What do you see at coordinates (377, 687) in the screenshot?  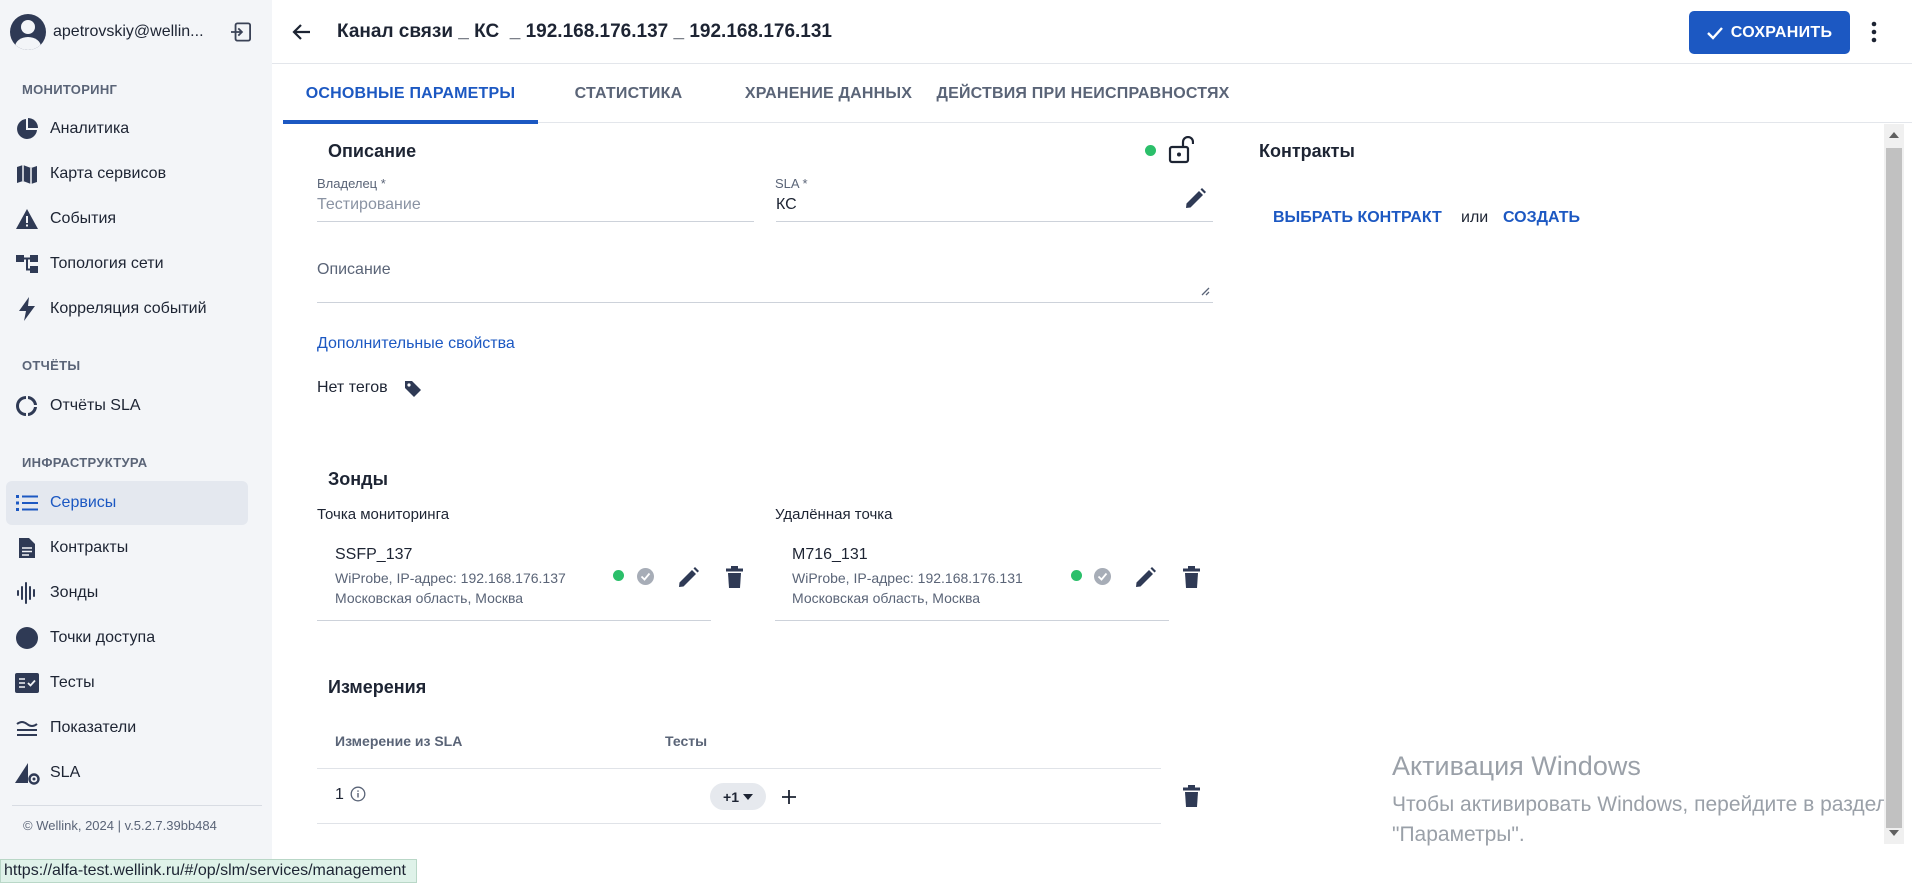 I see `measurements-heading: Измерения` at bounding box center [377, 687].